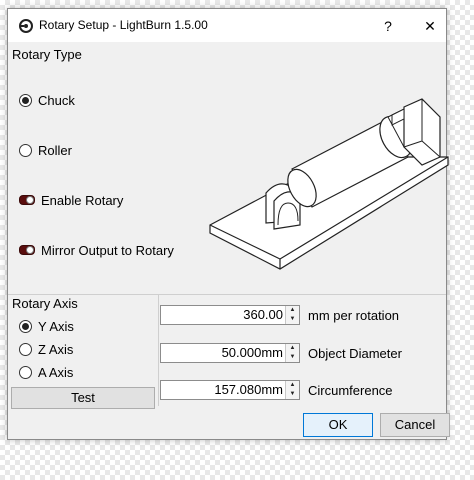 The height and width of the screenshot is (480, 474). Describe the element at coordinates (388, 26) in the screenshot. I see `help-button: ?` at that location.